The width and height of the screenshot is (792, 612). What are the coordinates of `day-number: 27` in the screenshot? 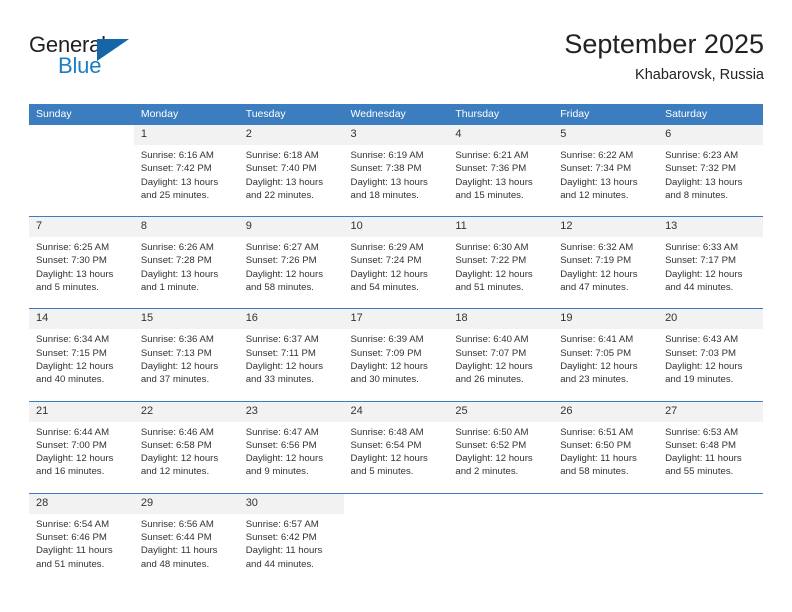 It's located at (710, 411).